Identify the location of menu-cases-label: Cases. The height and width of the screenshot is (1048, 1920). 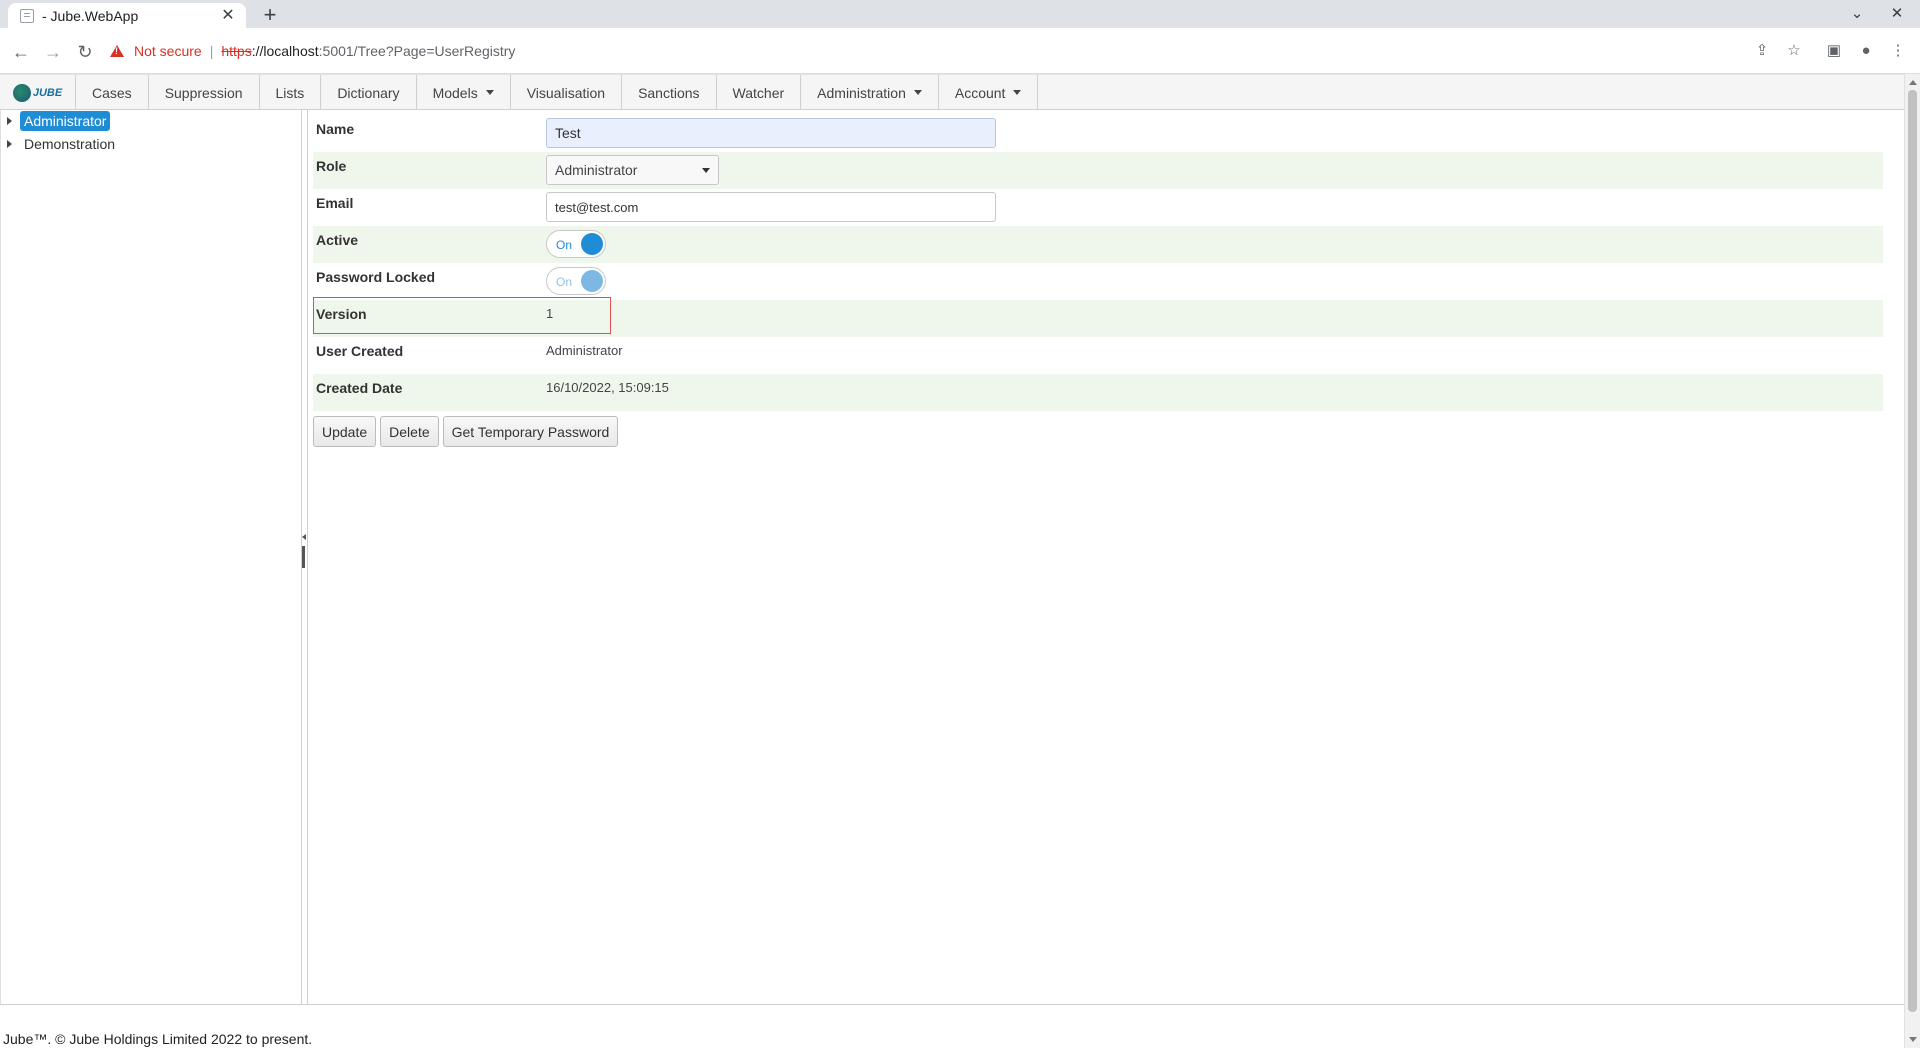
(112, 92).